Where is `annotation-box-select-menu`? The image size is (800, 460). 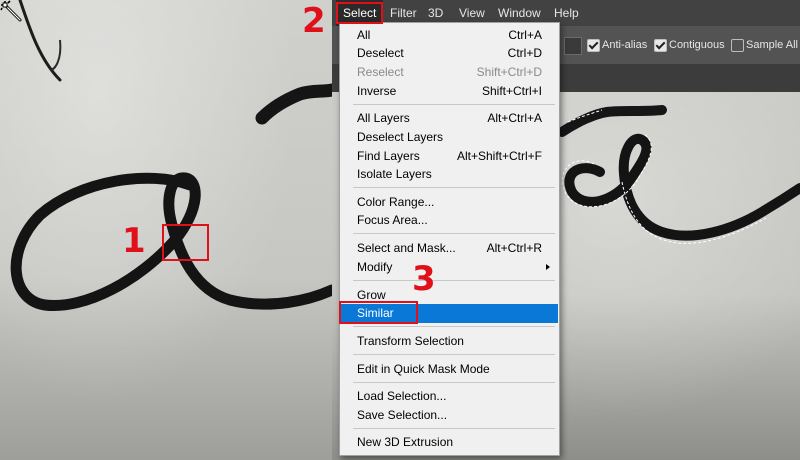 annotation-box-select-menu is located at coordinates (359, 13).